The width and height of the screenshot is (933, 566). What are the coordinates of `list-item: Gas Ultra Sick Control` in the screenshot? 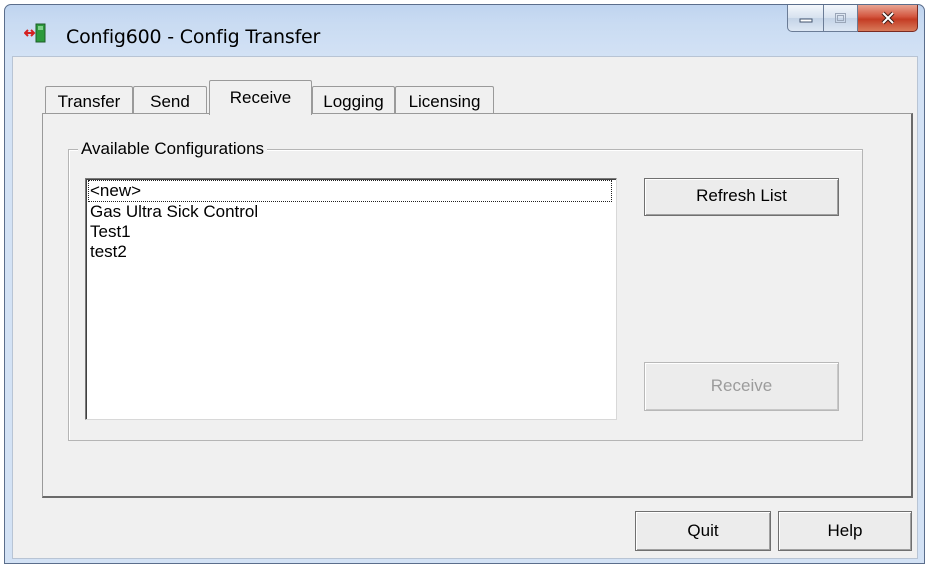 It's located at (173, 212).